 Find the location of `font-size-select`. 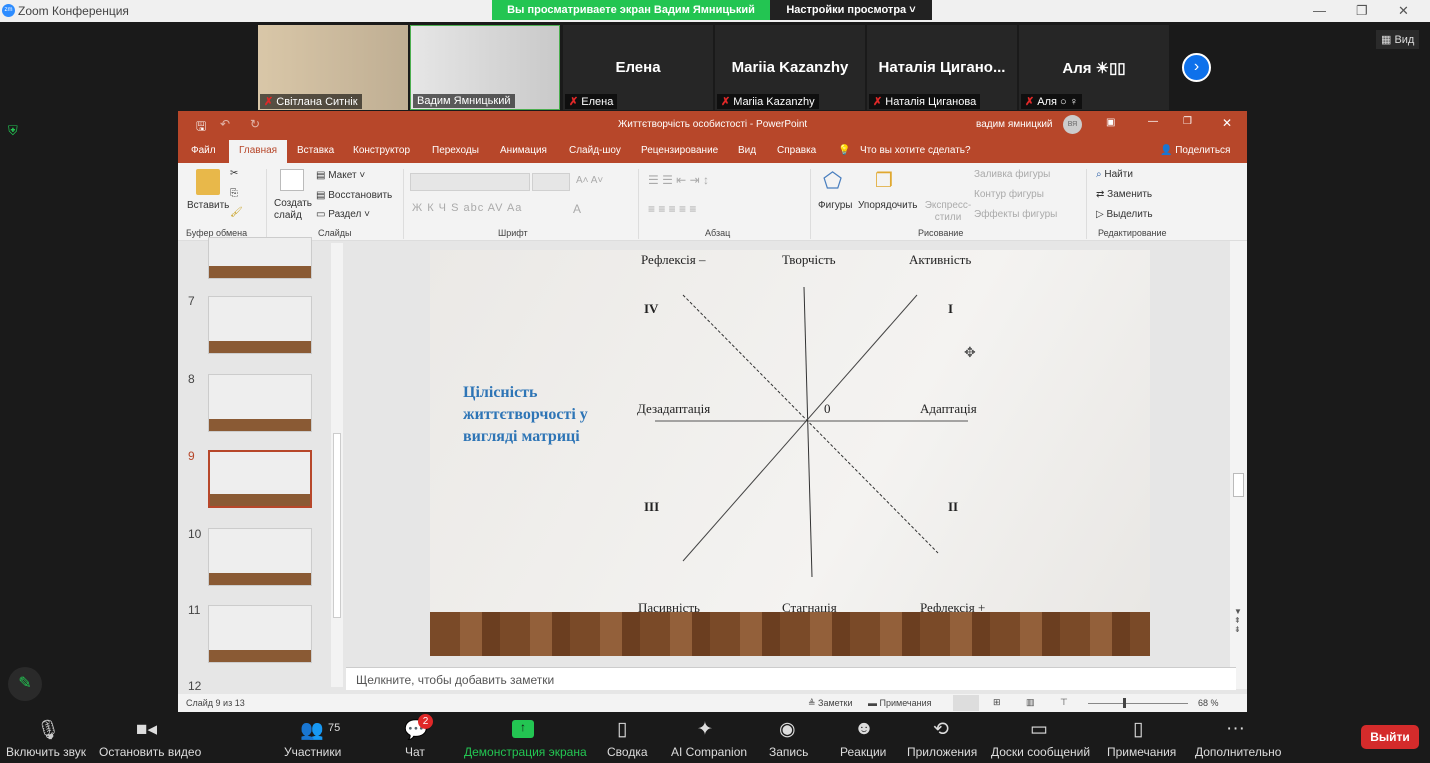

font-size-select is located at coordinates (551, 182).